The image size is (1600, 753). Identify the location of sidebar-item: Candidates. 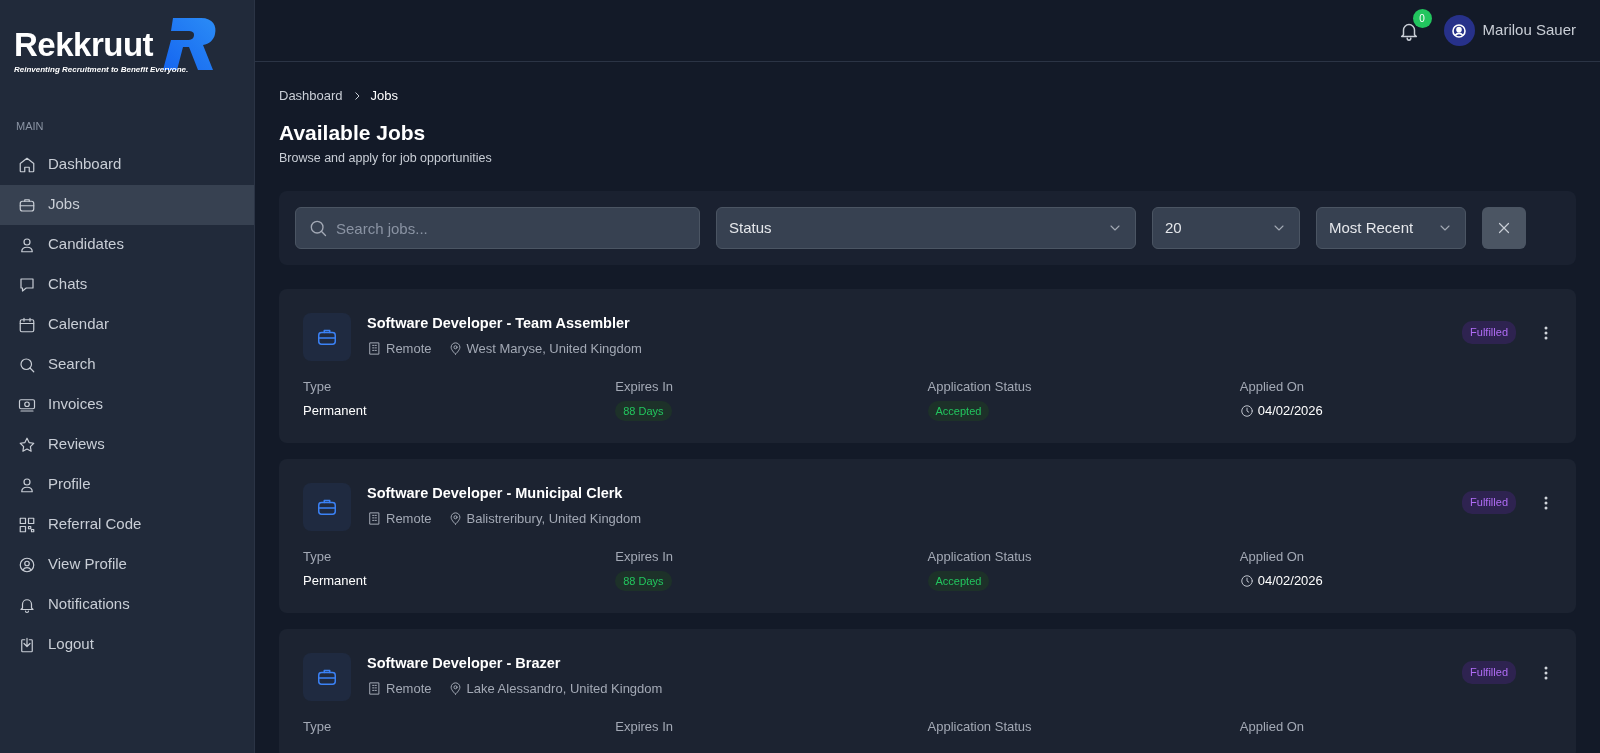
(127, 244).